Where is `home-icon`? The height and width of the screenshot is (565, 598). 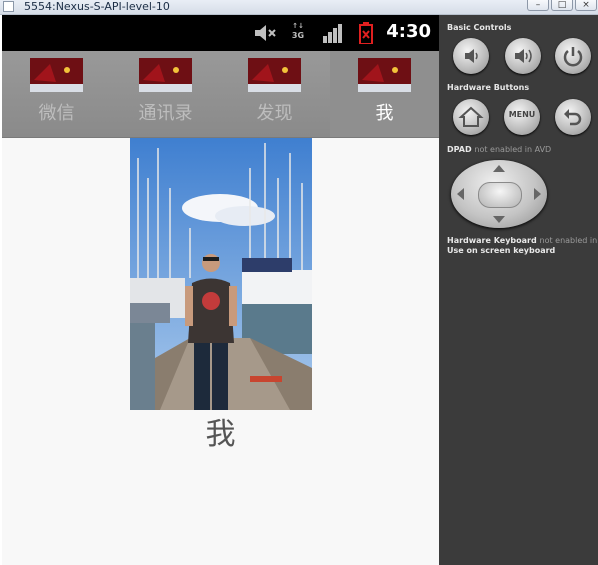 home-icon is located at coordinates (471, 116).